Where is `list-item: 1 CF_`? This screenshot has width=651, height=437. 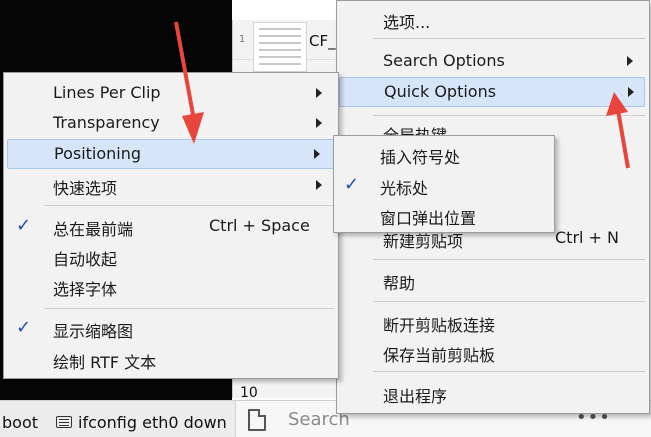 list-item: 1 CF_ is located at coordinates (286, 46).